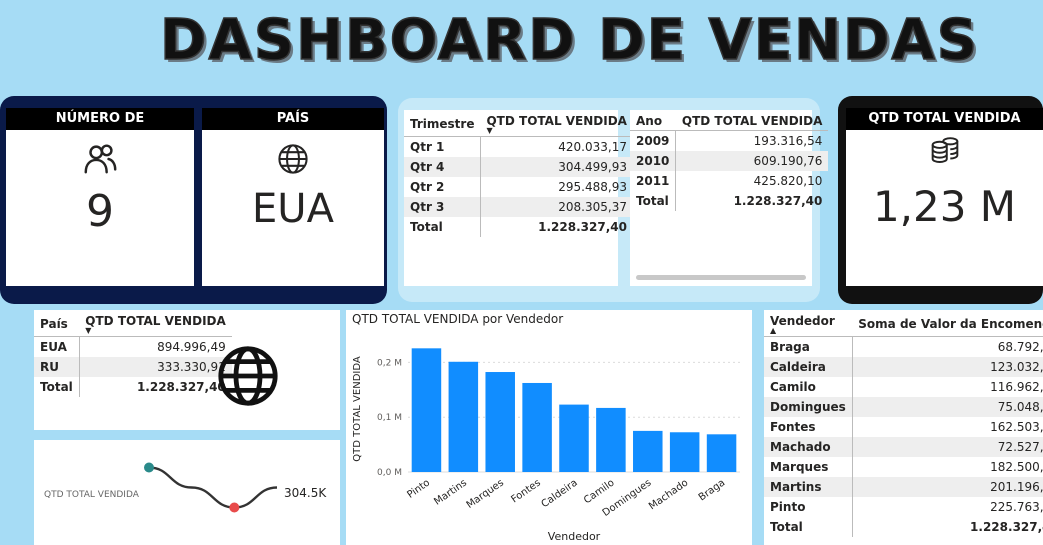 The height and width of the screenshot is (545, 1043). What do you see at coordinates (1016, 386) in the screenshot?
I see `cell: 116.962,99` at bounding box center [1016, 386].